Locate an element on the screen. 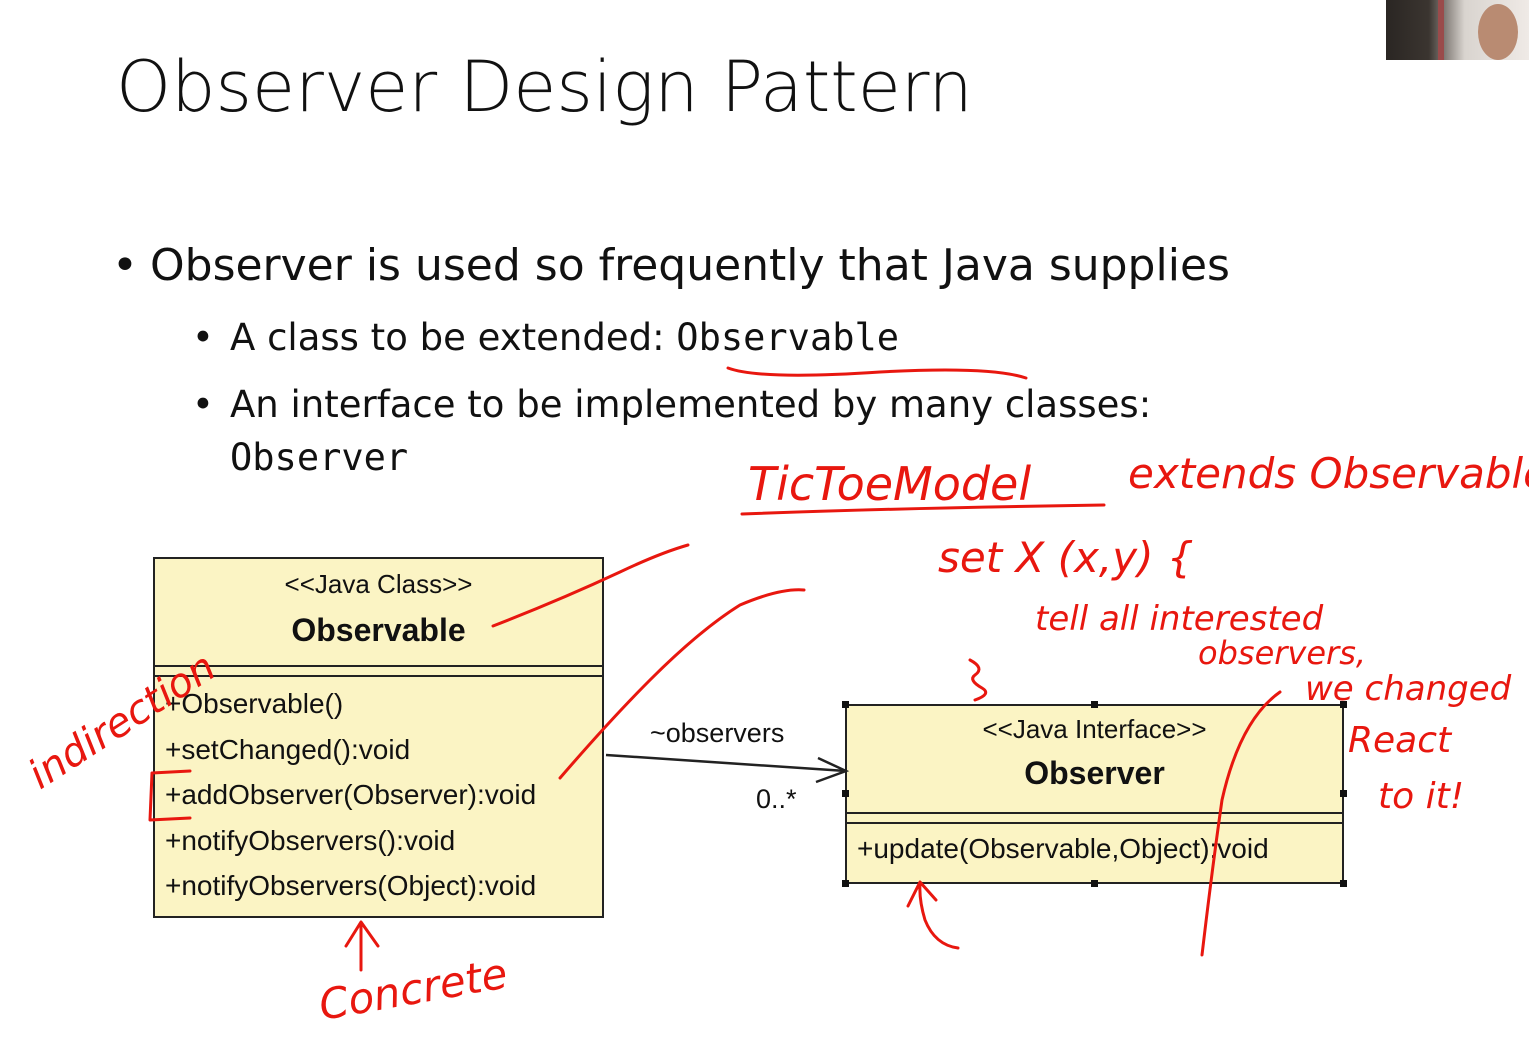  note-line2: observers, is located at coordinates (1282, 653).